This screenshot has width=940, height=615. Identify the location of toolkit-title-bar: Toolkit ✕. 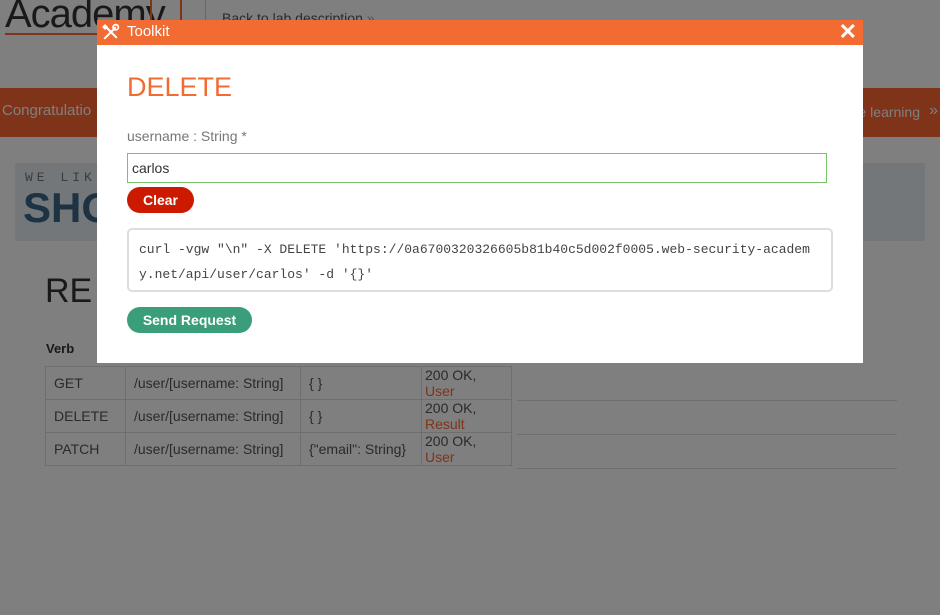
(480, 32).